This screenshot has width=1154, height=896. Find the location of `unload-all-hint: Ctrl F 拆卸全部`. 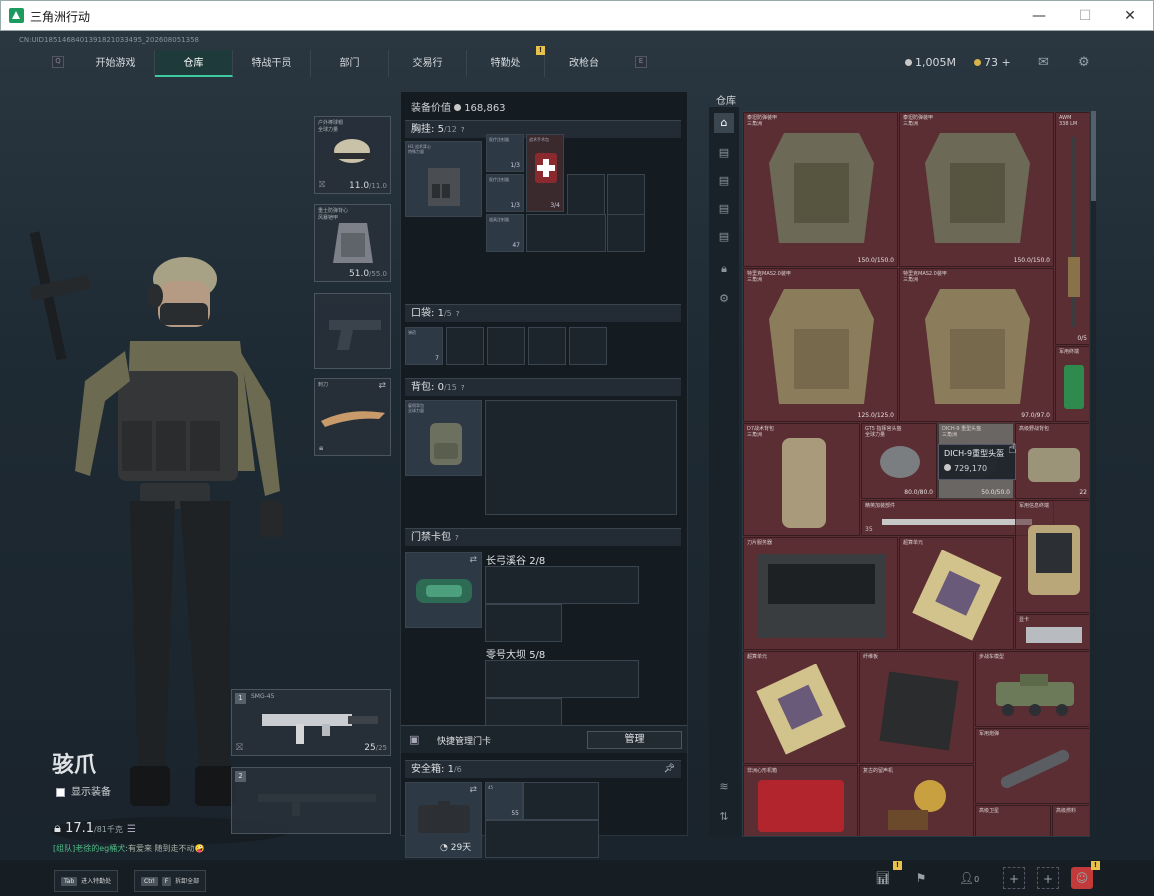

unload-all-hint: Ctrl F 拆卸全部 is located at coordinates (170, 881).